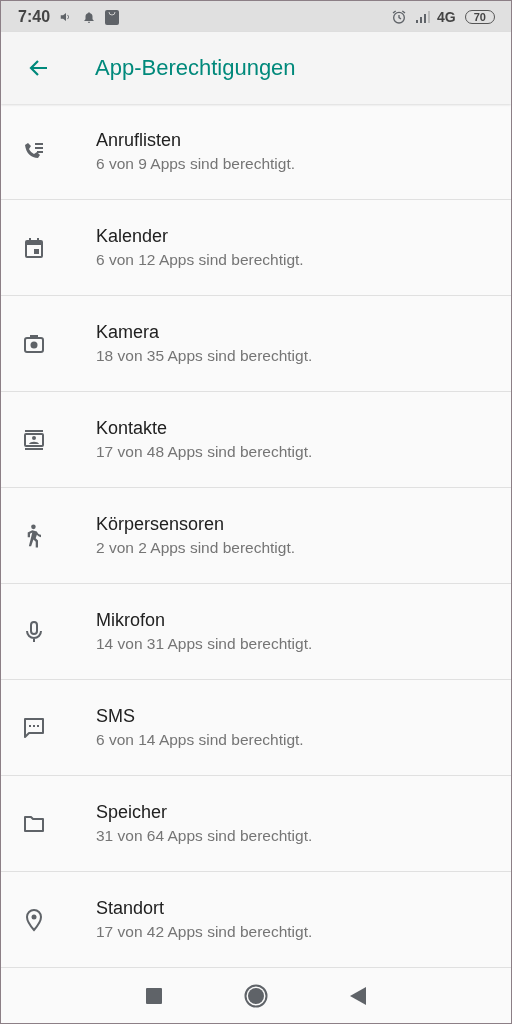 Image resolution: width=512 pixels, height=1024 pixels. What do you see at coordinates (256, 344) in the screenshot?
I see `permission-item: Kamera 18 von 35 Apps sind berechtigt.` at bounding box center [256, 344].